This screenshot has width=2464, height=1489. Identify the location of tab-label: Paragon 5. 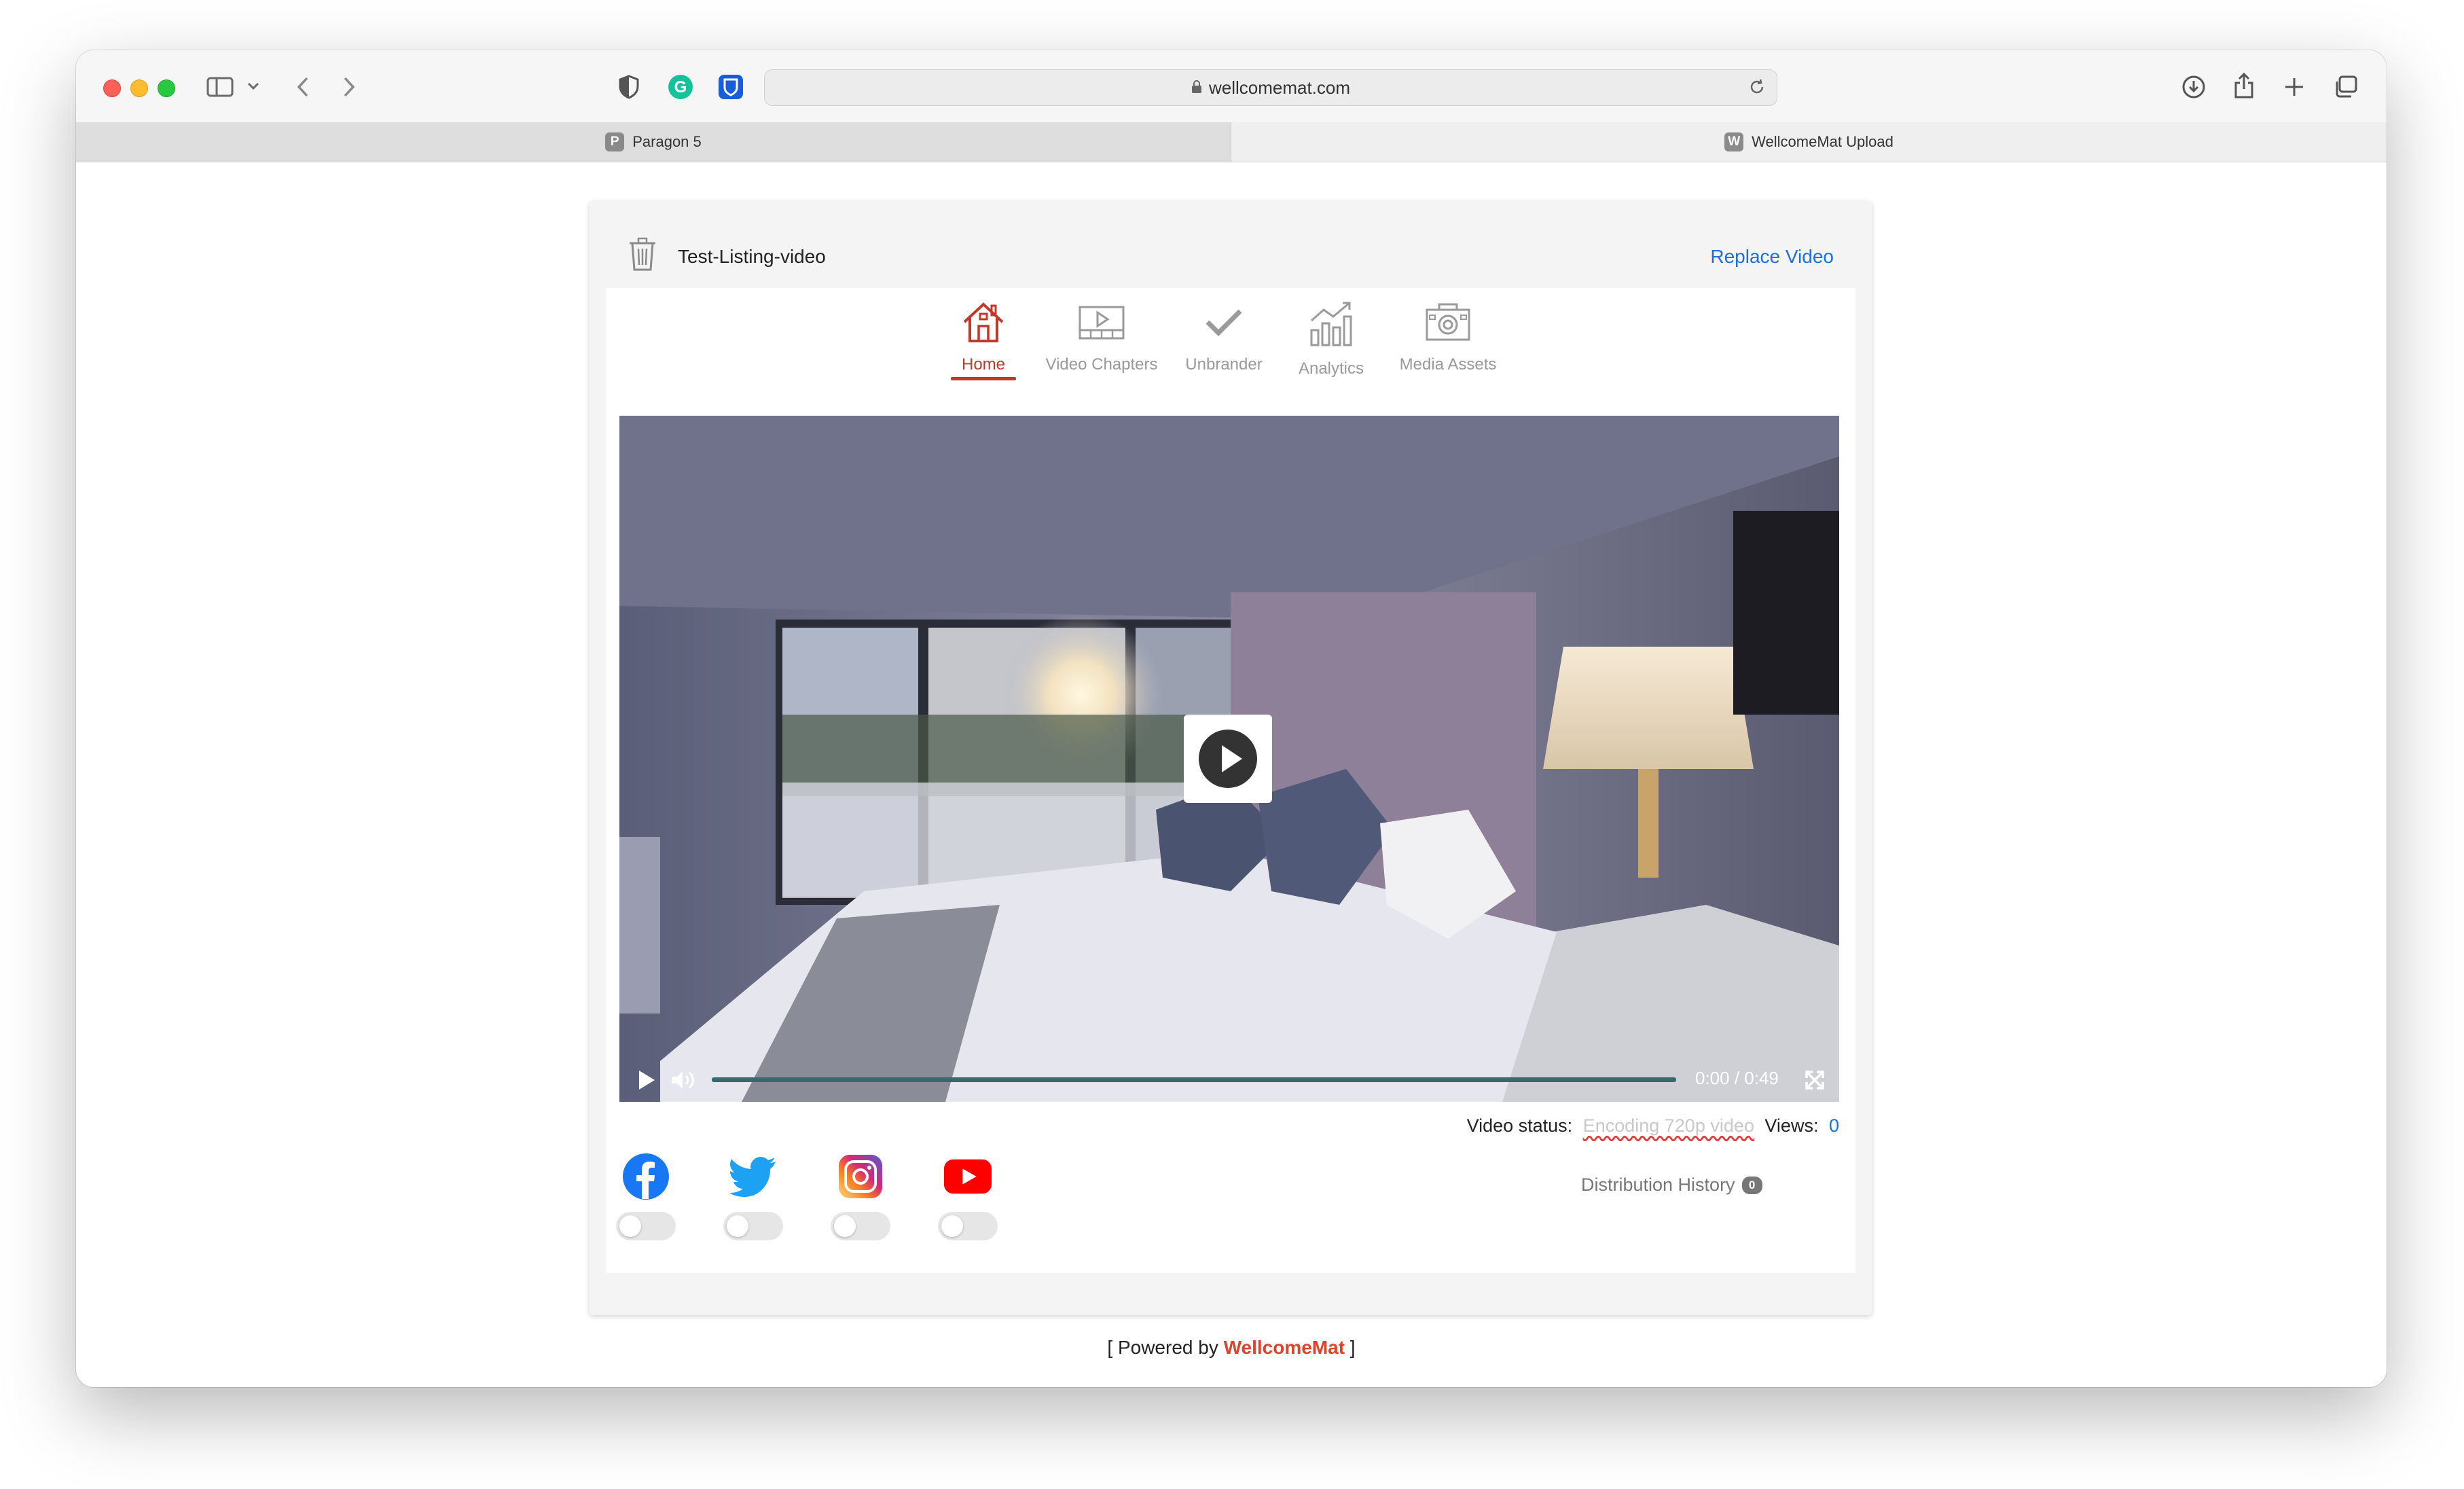
(667, 141).